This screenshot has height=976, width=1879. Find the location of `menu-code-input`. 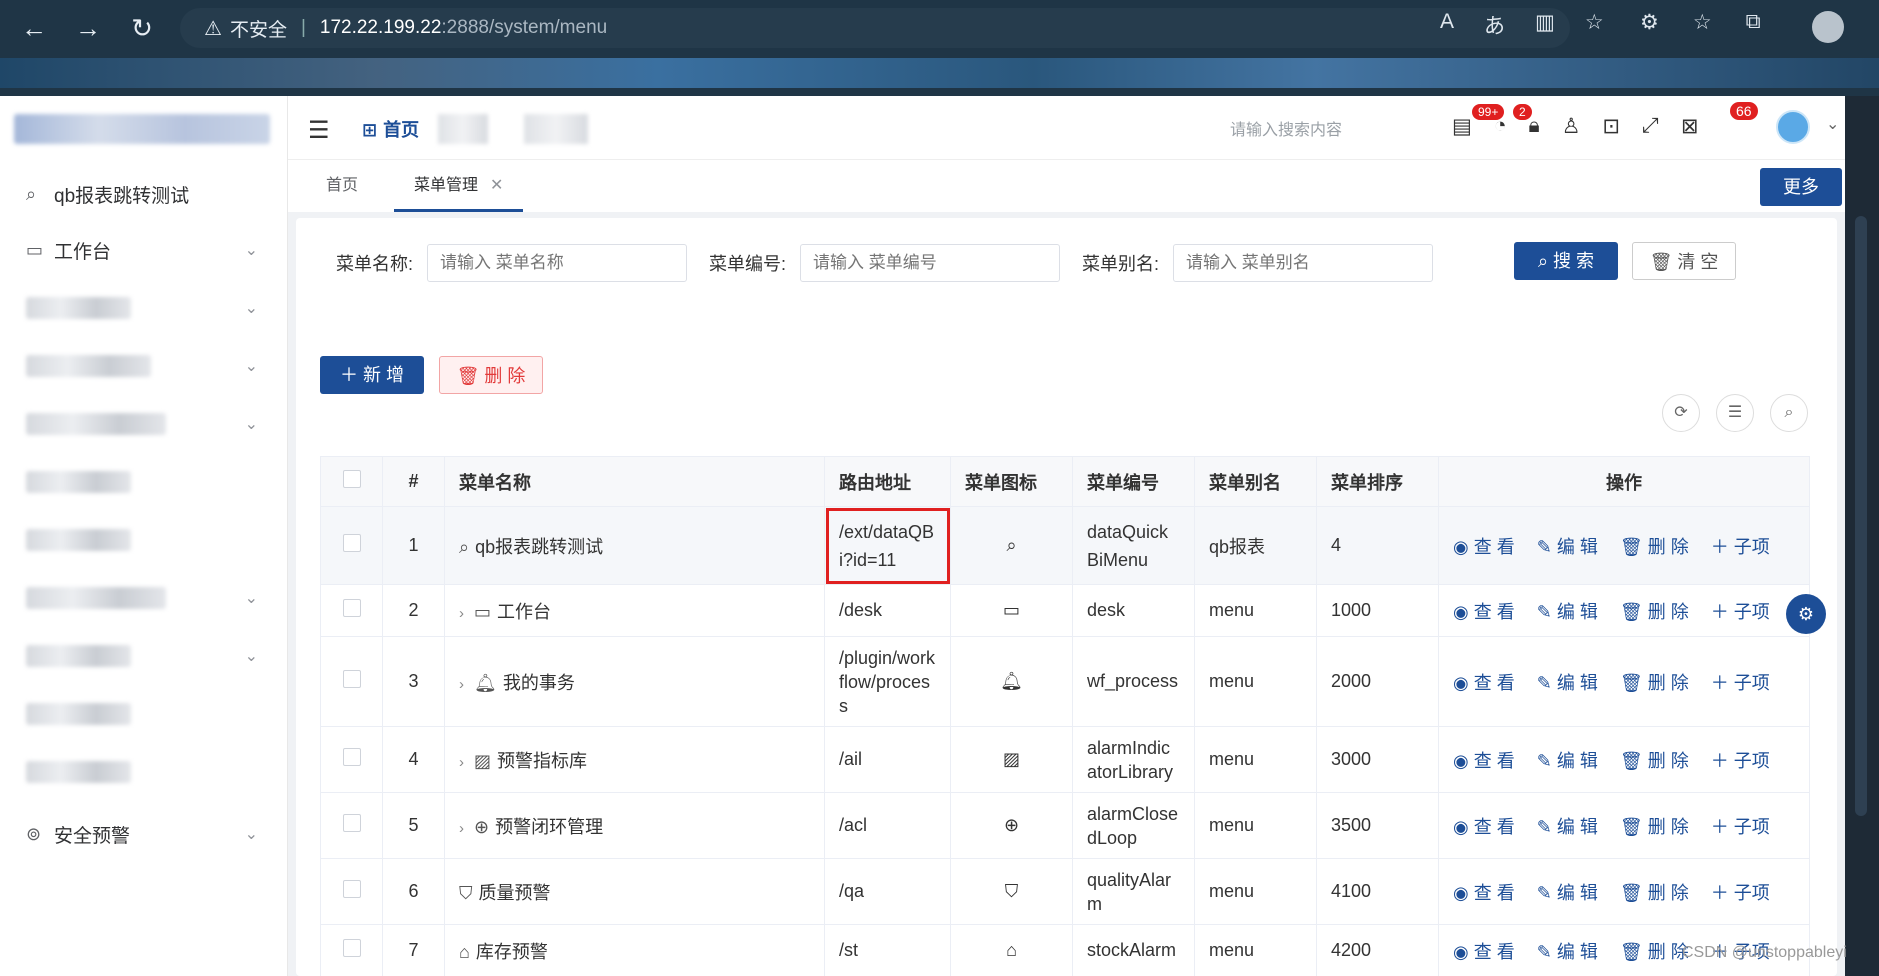

menu-code-input is located at coordinates (930, 263).